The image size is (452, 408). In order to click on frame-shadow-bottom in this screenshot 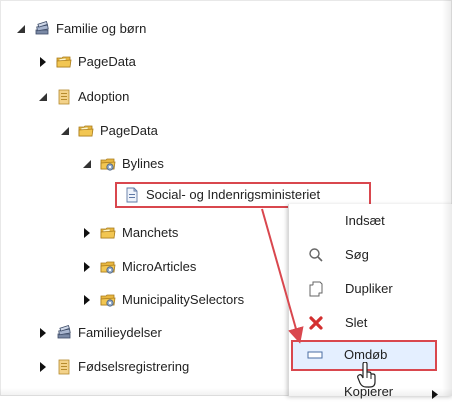, I will do `click(226, 392)`.